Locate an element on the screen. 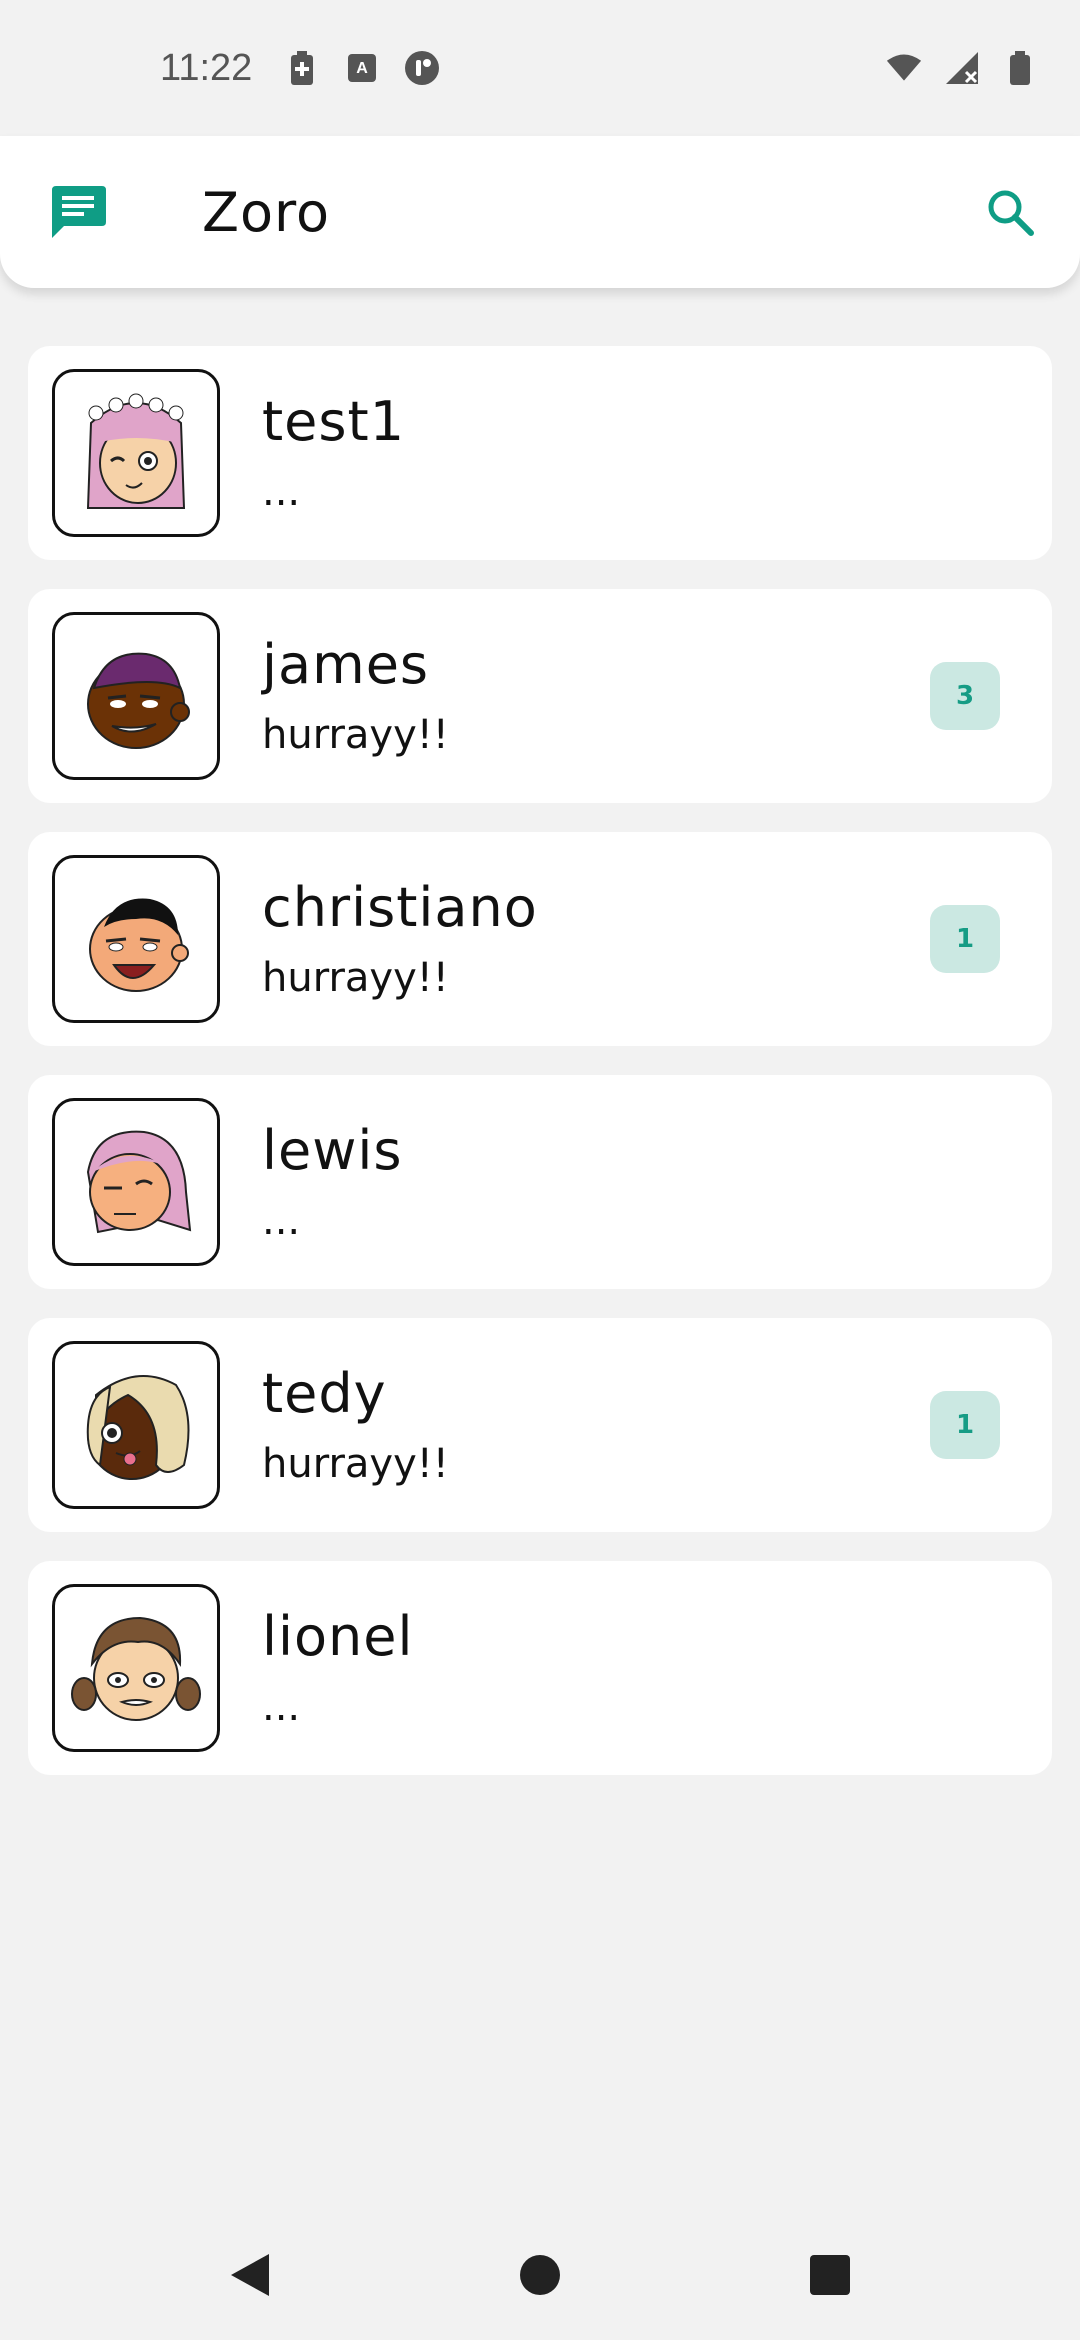 The height and width of the screenshot is (2340, 1080). contact-name: lewis is located at coordinates (332, 1150).